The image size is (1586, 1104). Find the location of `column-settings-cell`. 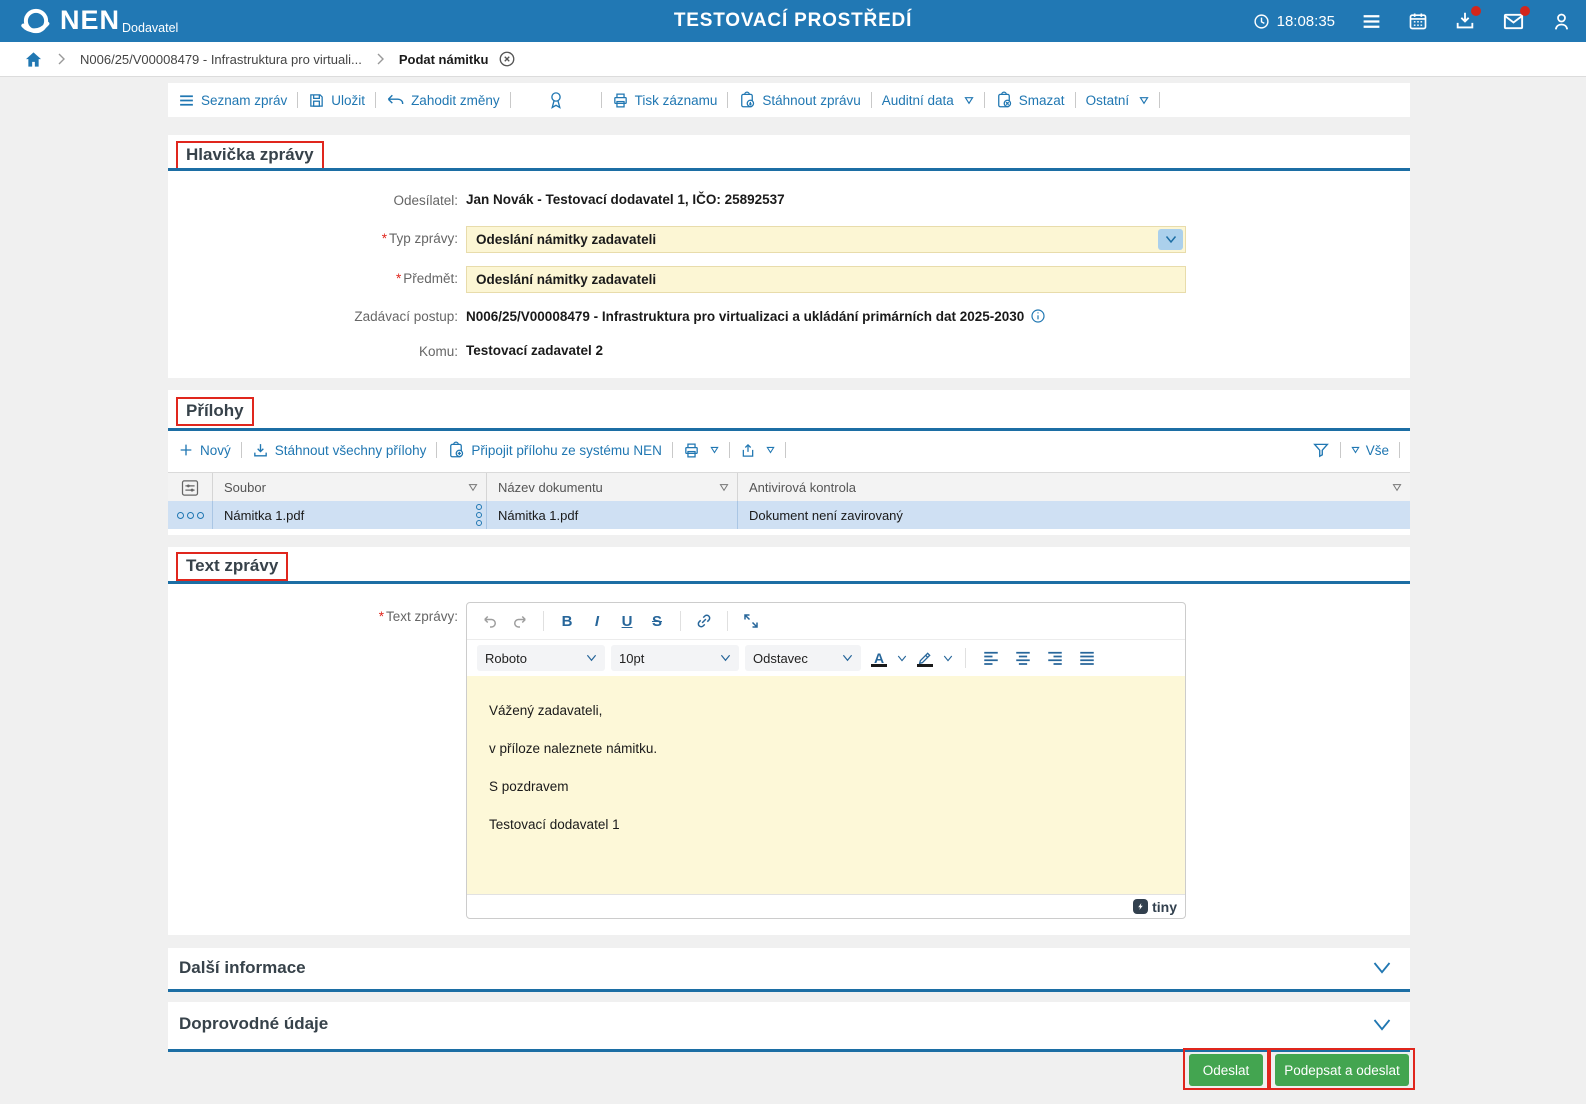

column-settings-cell is located at coordinates (190, 487).